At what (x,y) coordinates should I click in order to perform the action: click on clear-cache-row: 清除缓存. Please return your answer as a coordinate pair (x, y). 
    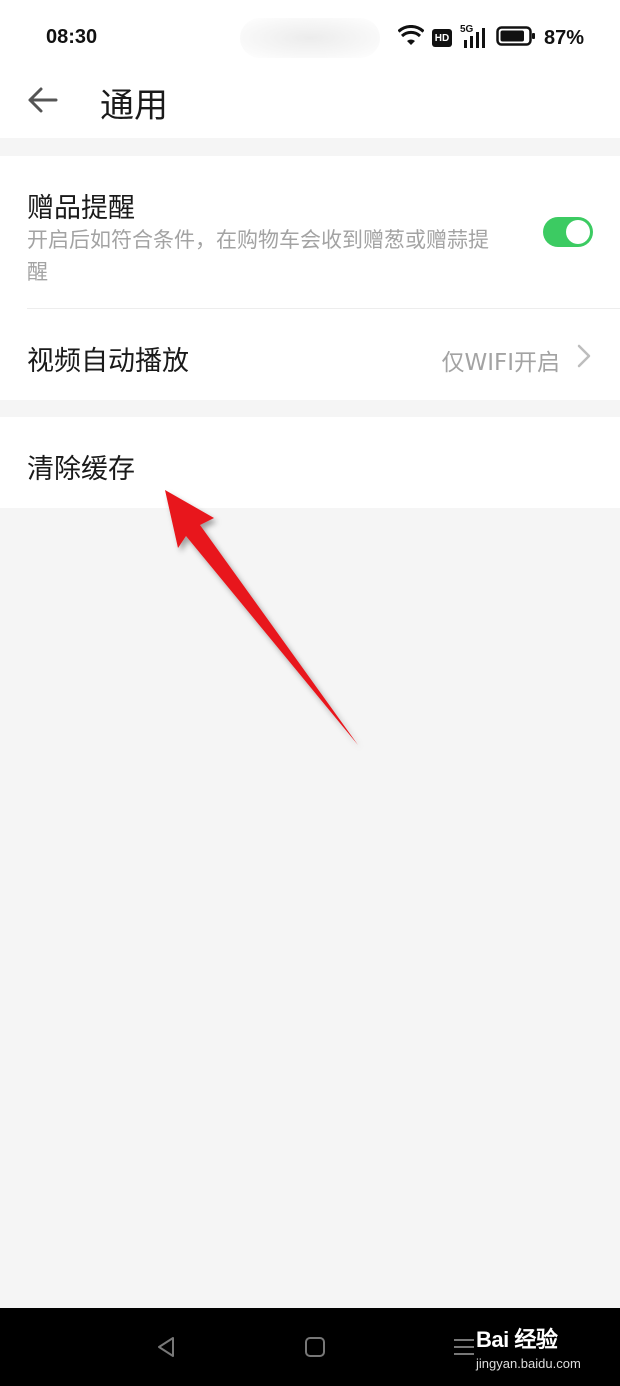
    Looking at the image, I should click on (310, 462).